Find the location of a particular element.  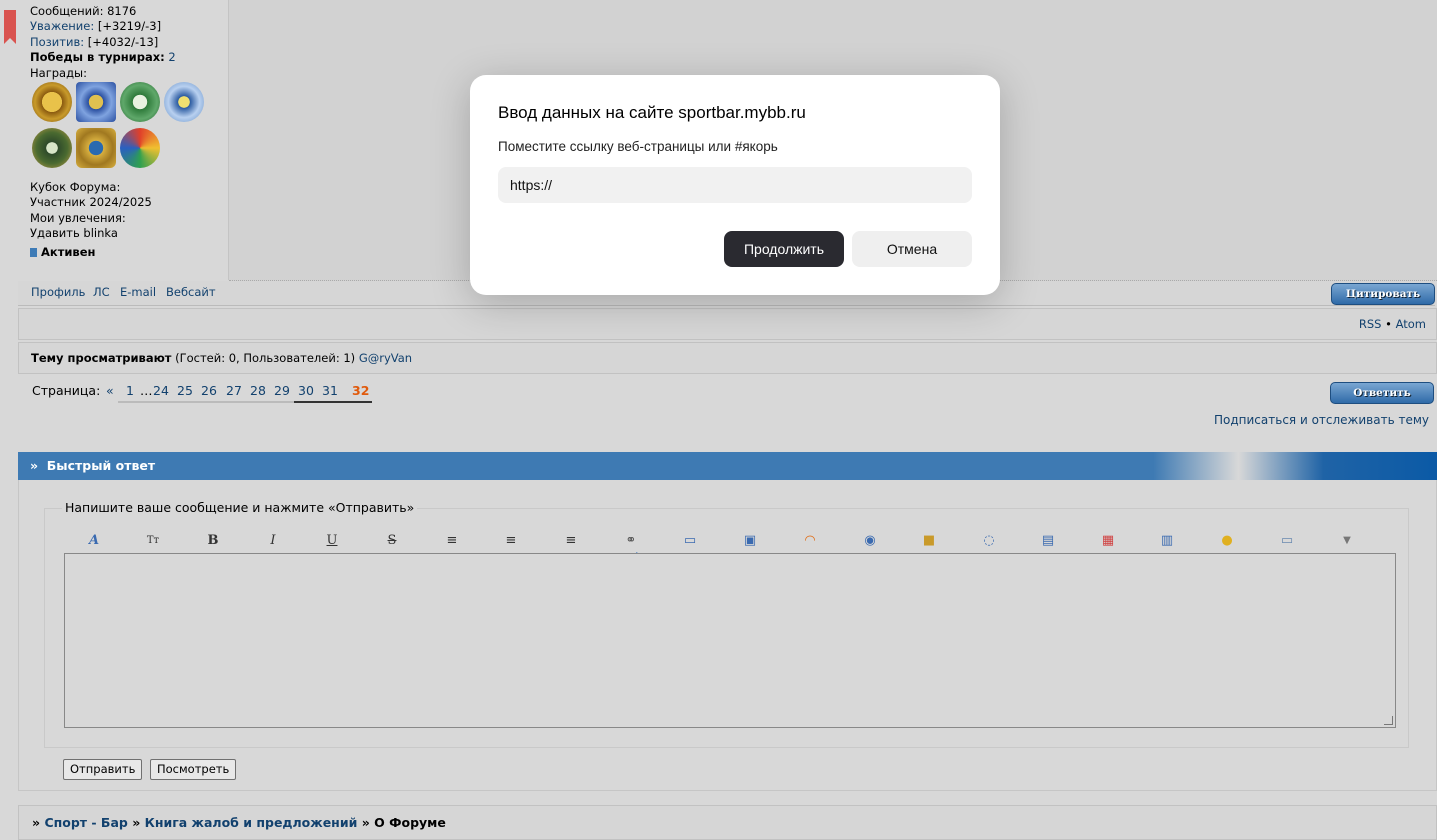

wins-label: Победы в турнирах: is located at coordinates (97, 57).